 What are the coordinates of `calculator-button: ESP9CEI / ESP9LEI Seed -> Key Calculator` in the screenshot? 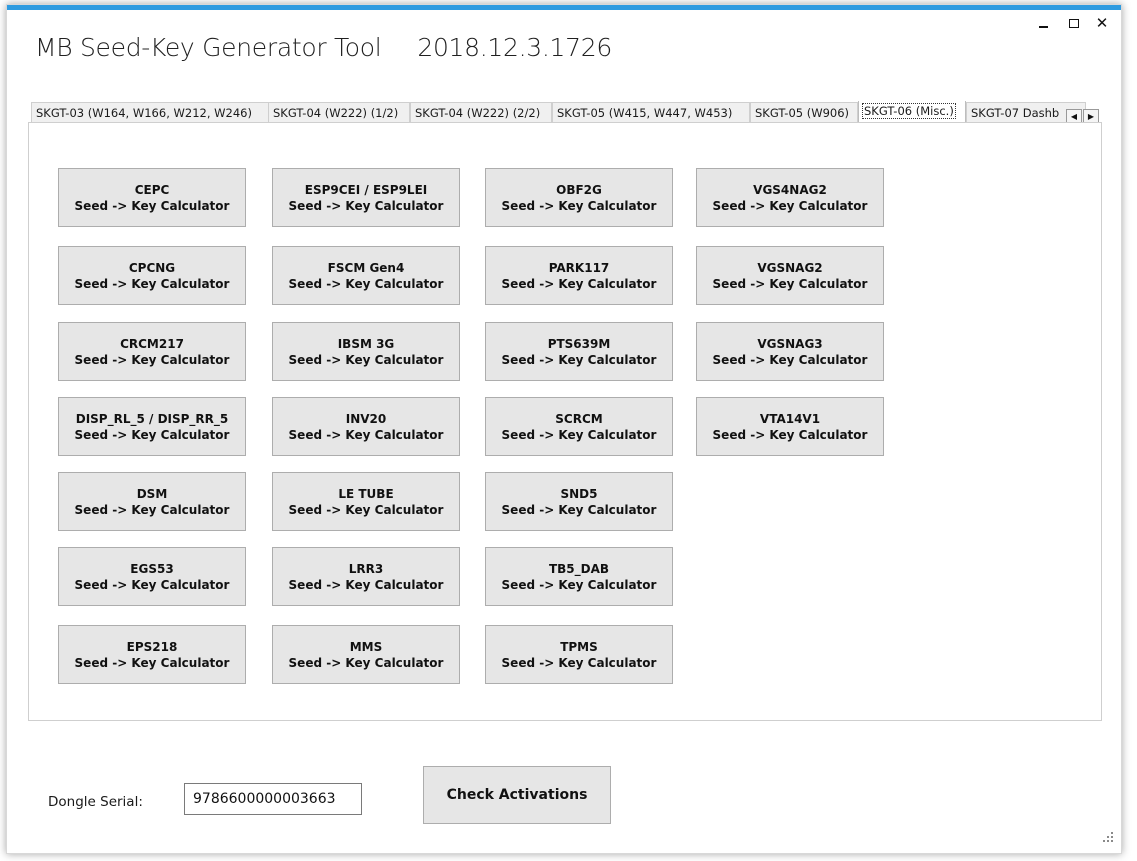 It's located at (366, 197).